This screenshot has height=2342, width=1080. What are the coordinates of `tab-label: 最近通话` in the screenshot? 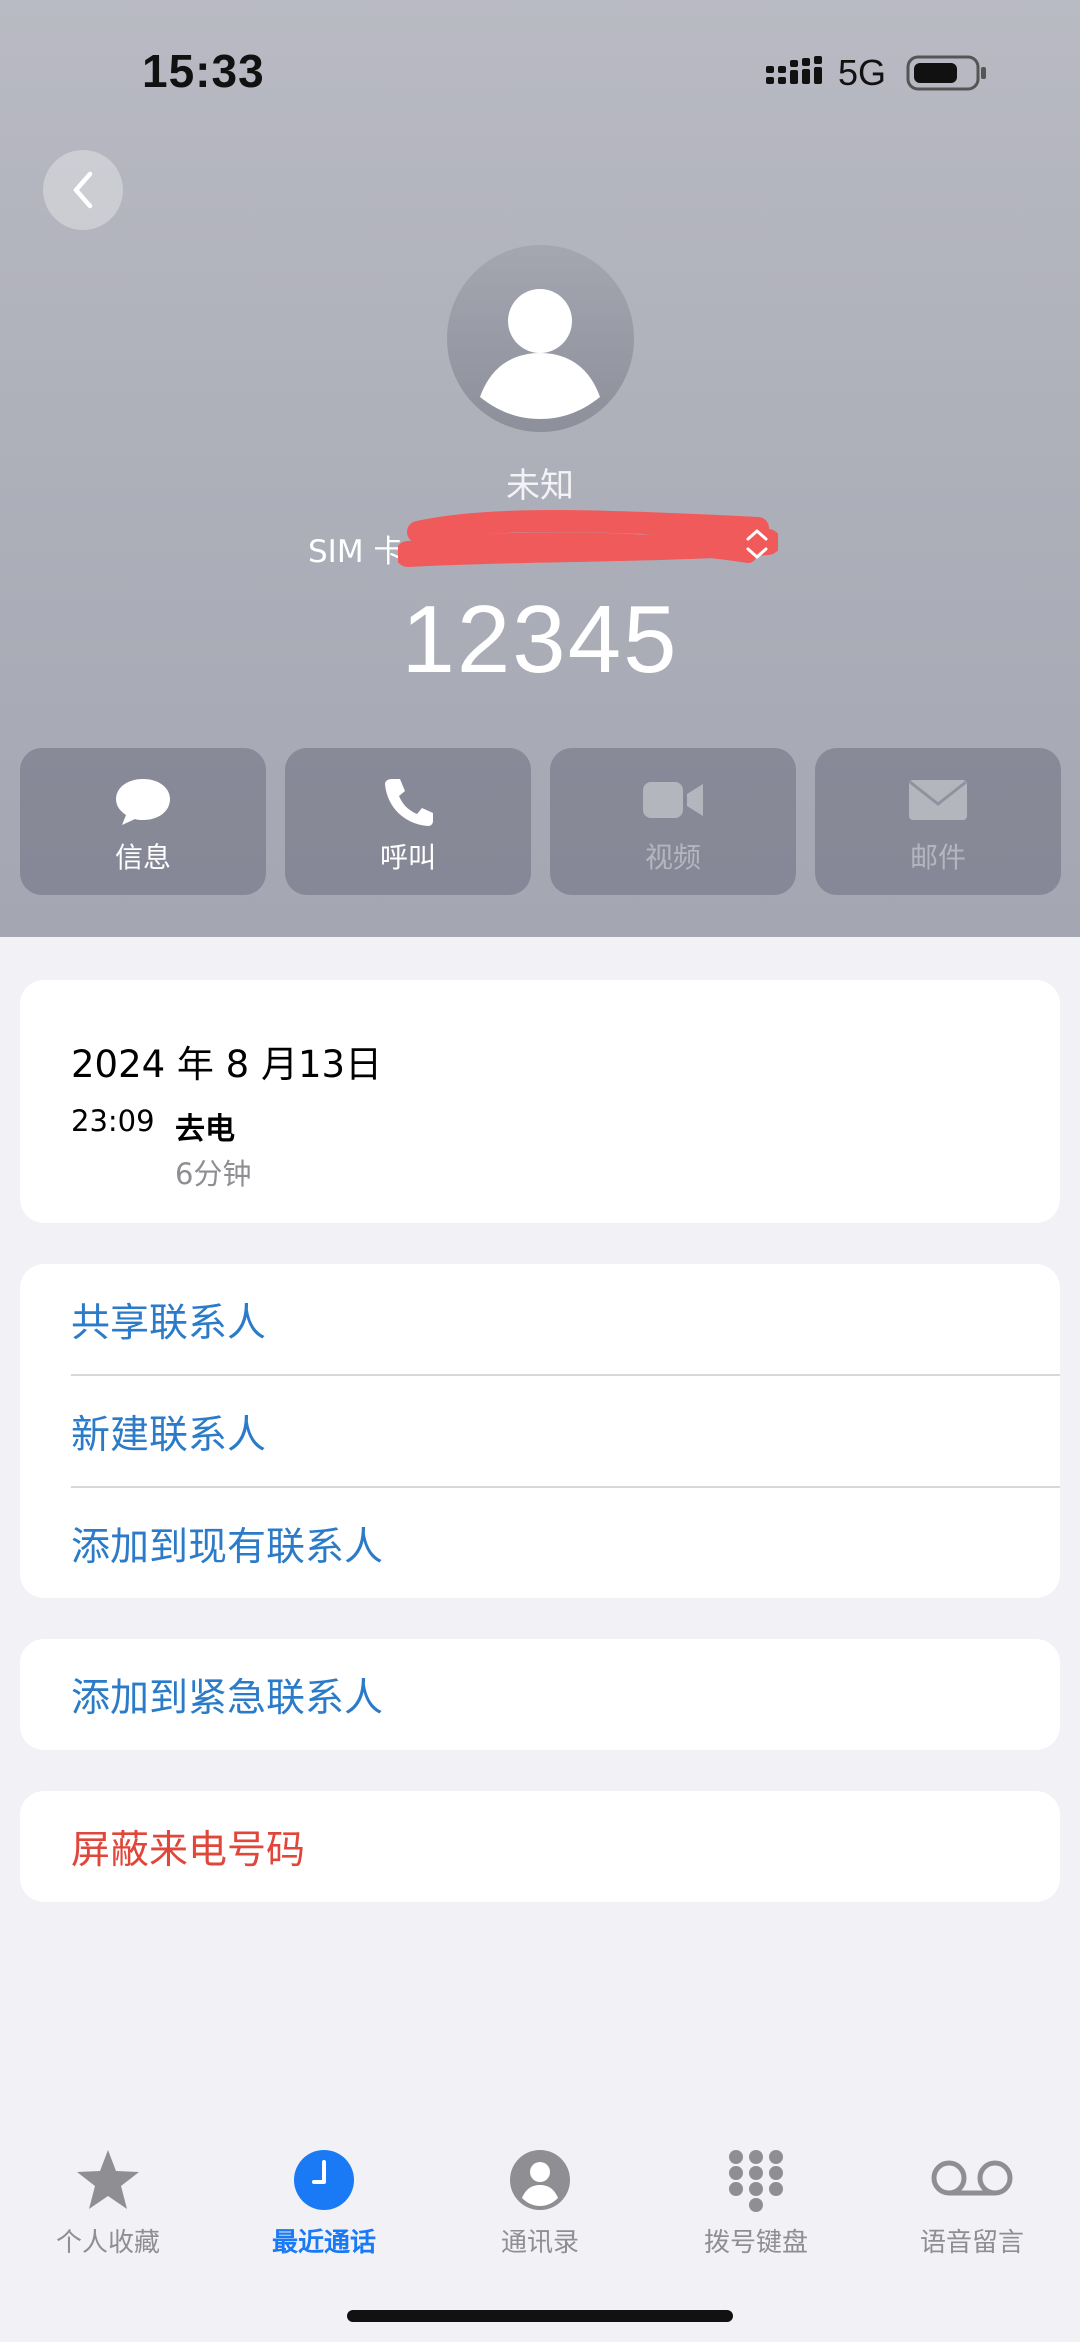 It's located at (323, 2243).